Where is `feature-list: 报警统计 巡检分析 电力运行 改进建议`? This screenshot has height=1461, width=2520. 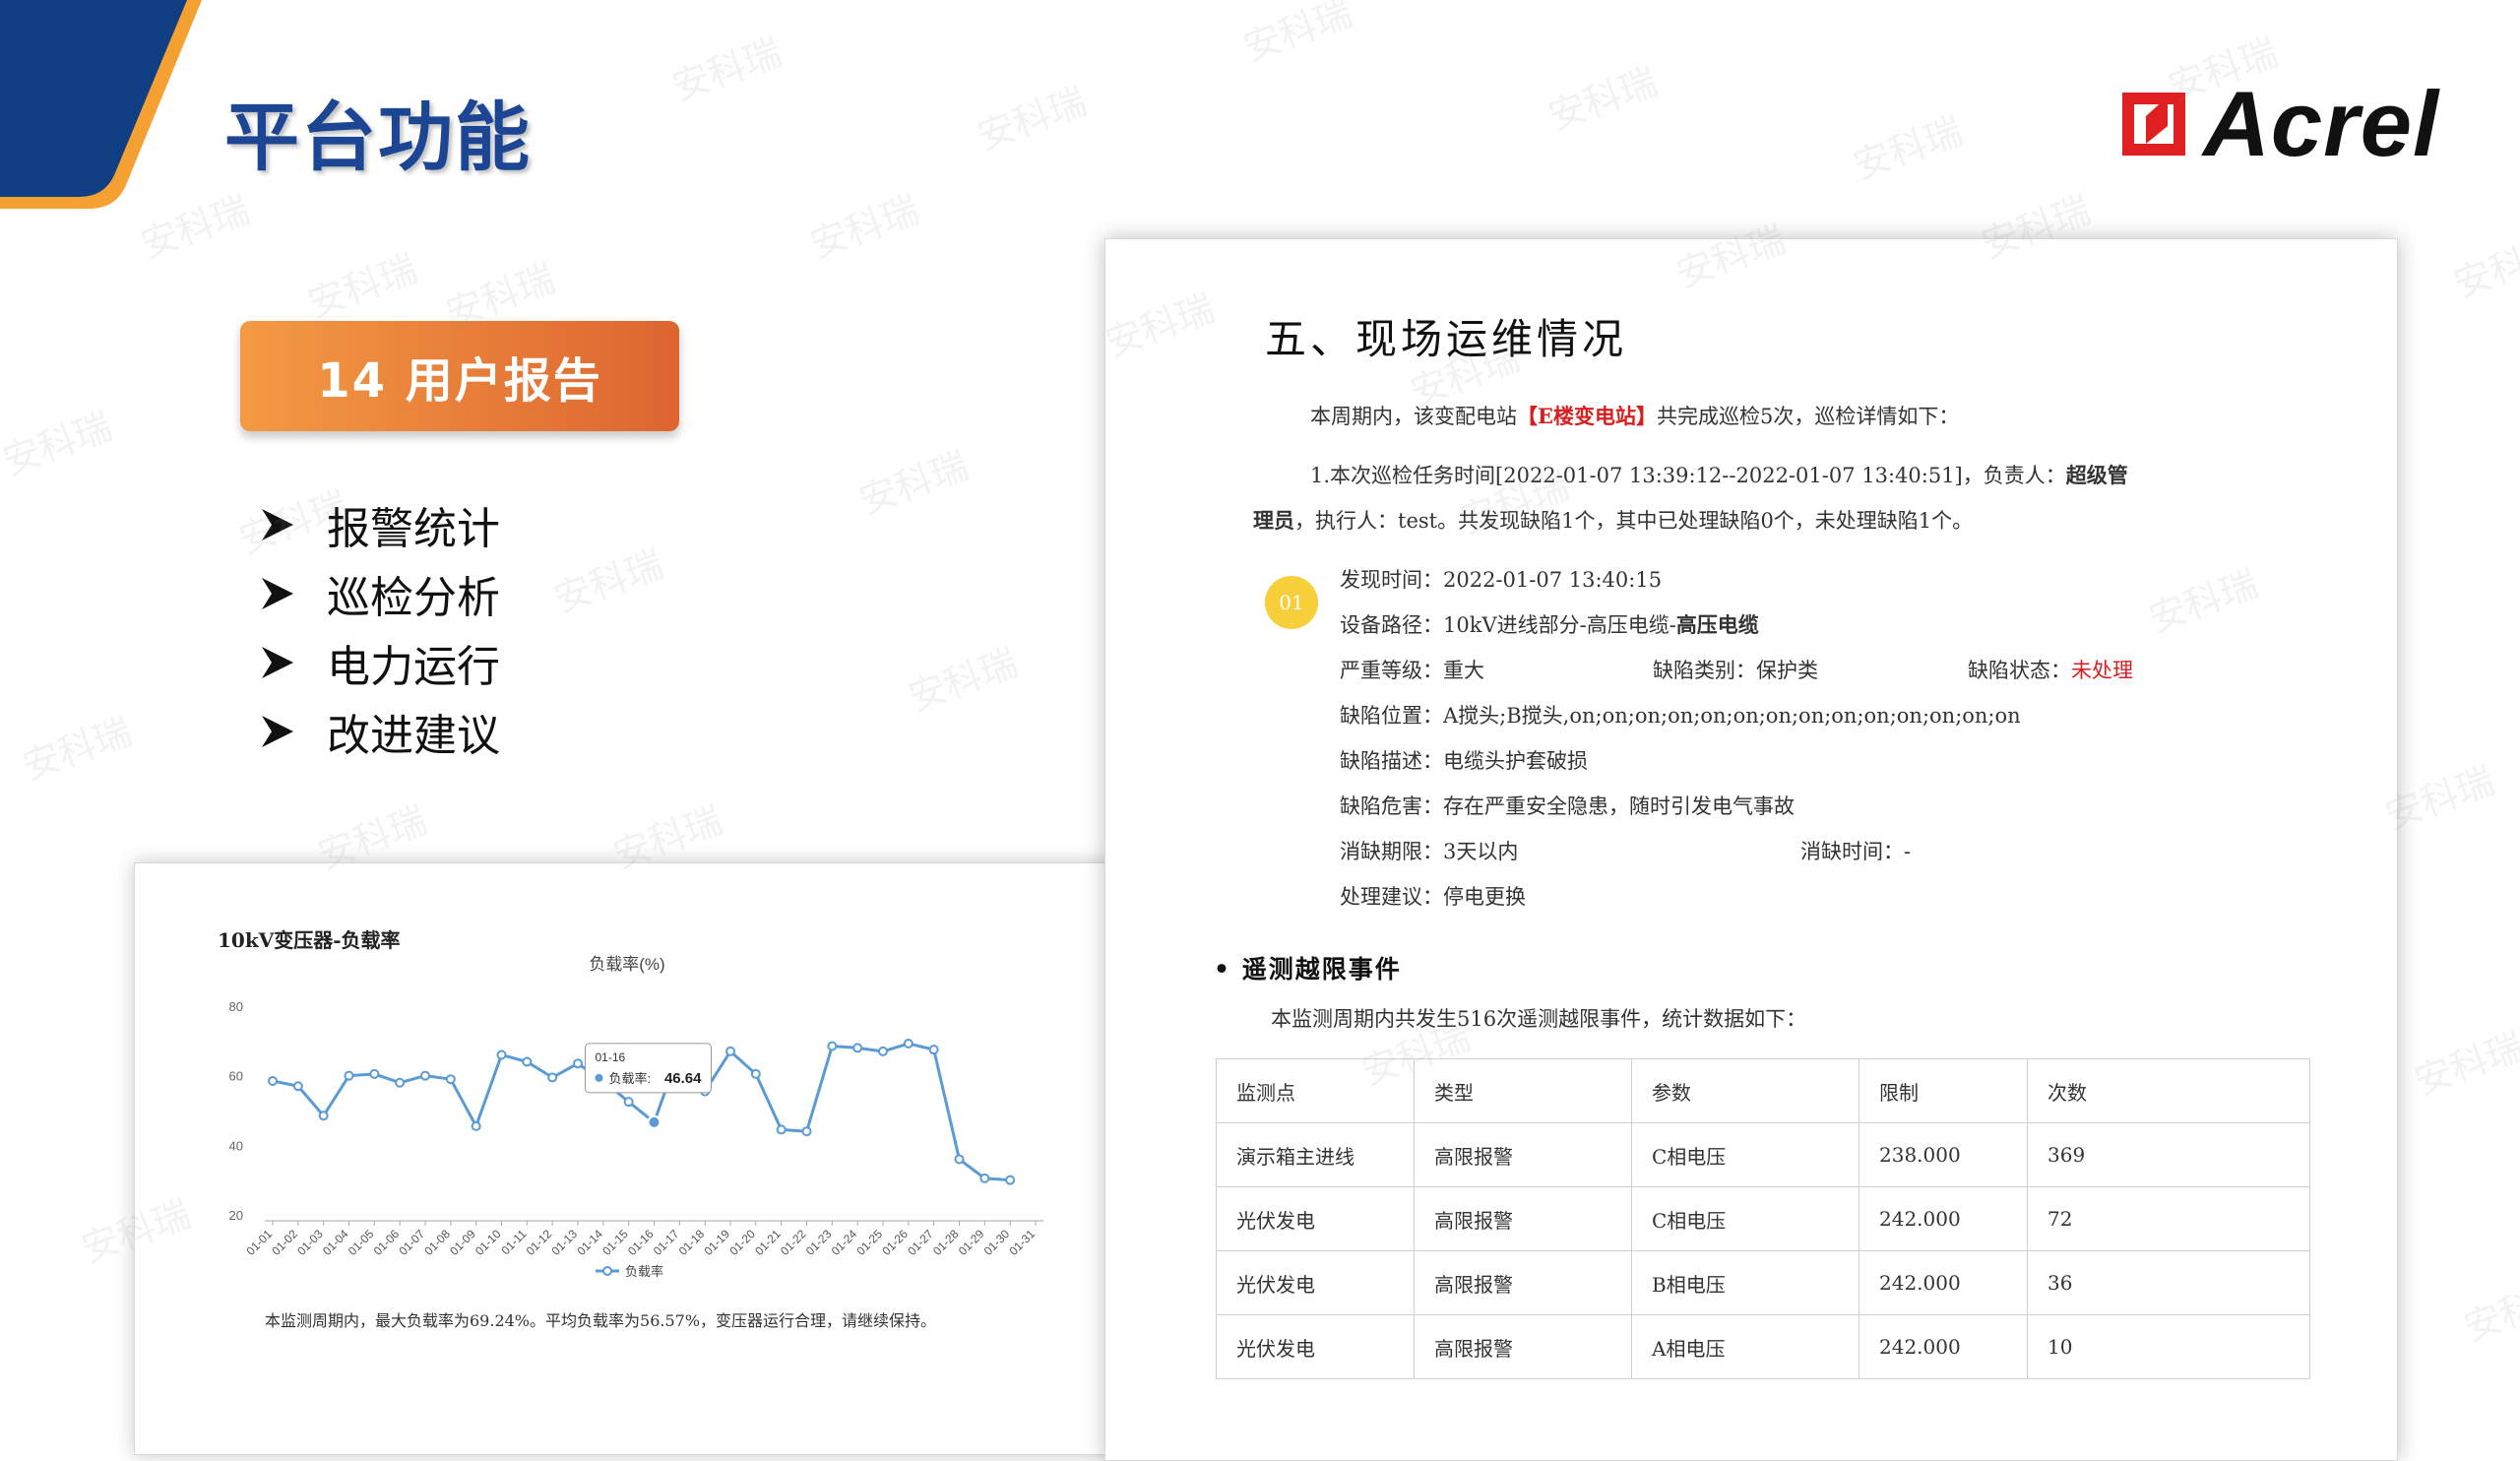 feature-list: 报警统计 巡检分析 电力运行 改进建议 is located at coordinates (379, 628).